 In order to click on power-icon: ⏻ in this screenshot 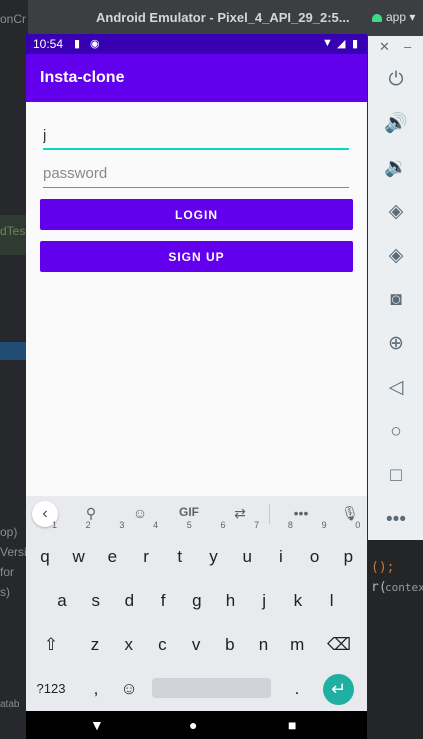, I will do `click(396, 80)`.